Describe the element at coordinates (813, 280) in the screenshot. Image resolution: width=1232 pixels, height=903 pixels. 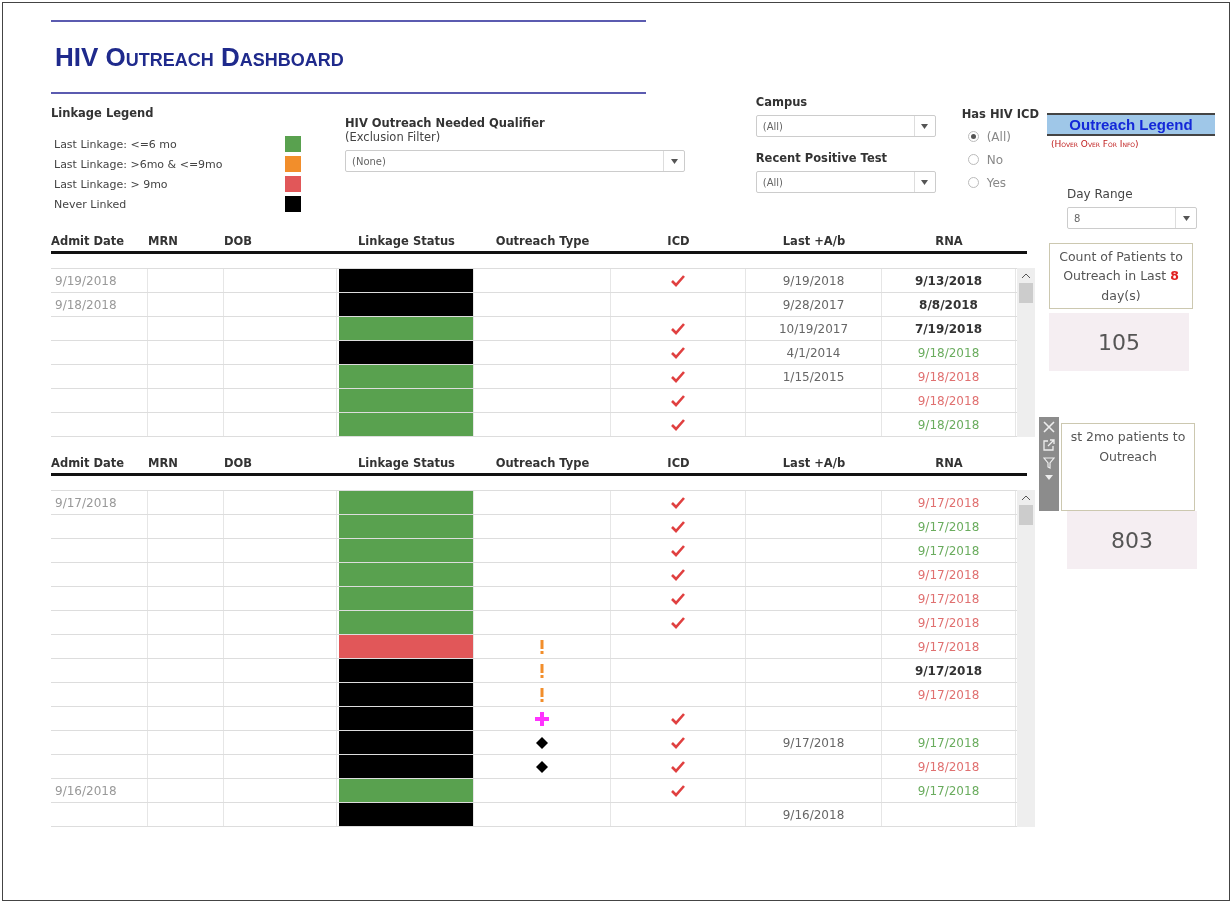
I see `last-ab-date: 9/19/2018` at that location.